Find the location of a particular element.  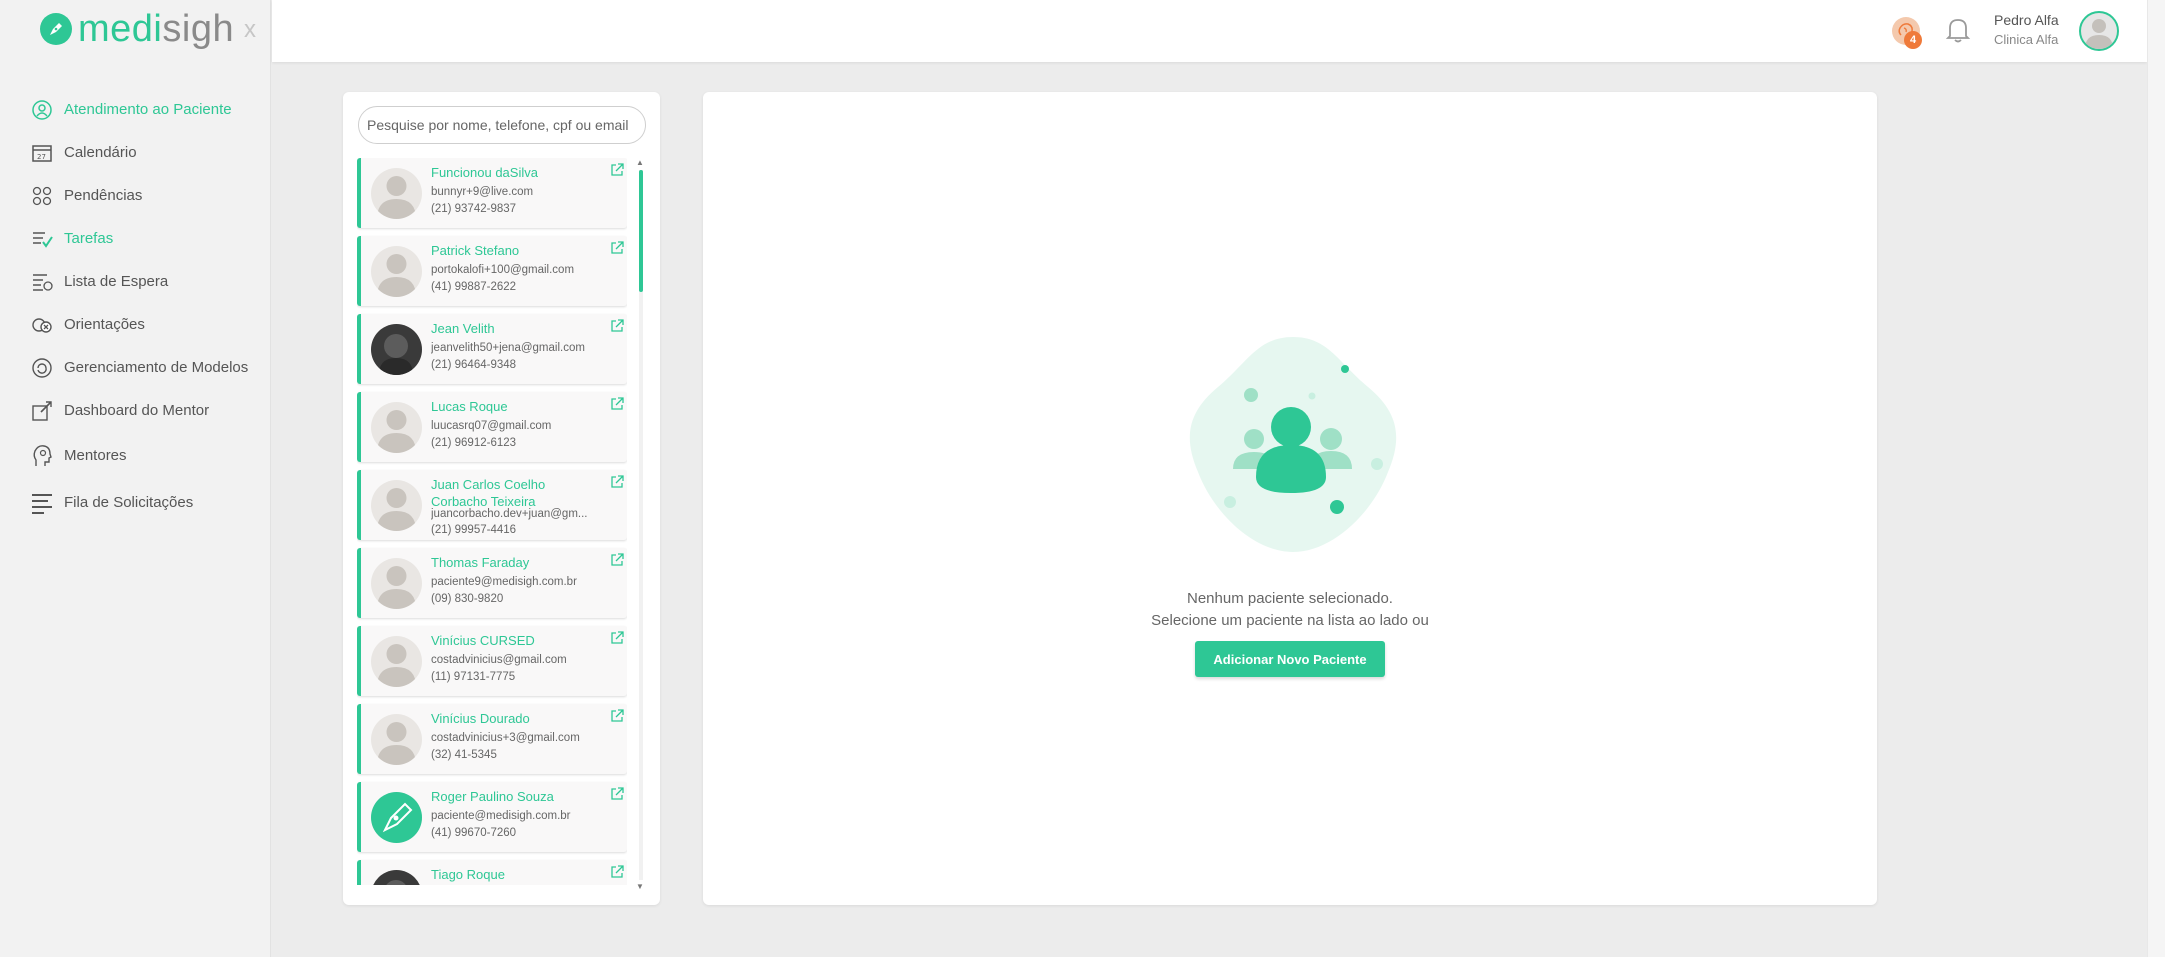

svg-text: 27 is located at coordinates (41, 157).